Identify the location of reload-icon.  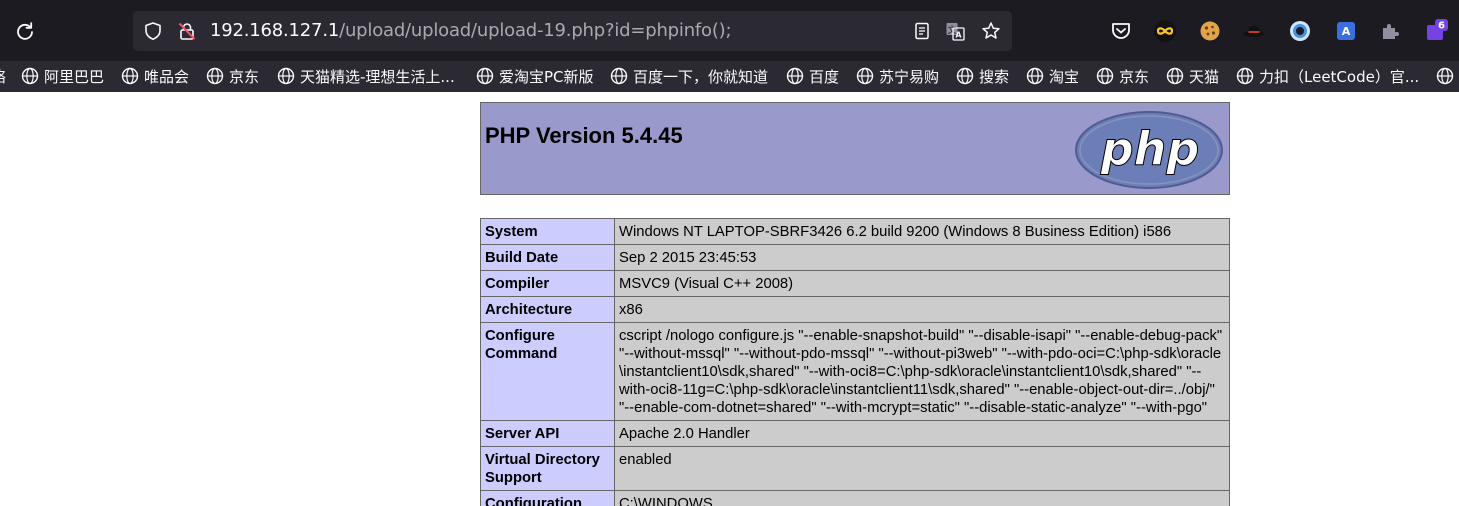
(25, 31).